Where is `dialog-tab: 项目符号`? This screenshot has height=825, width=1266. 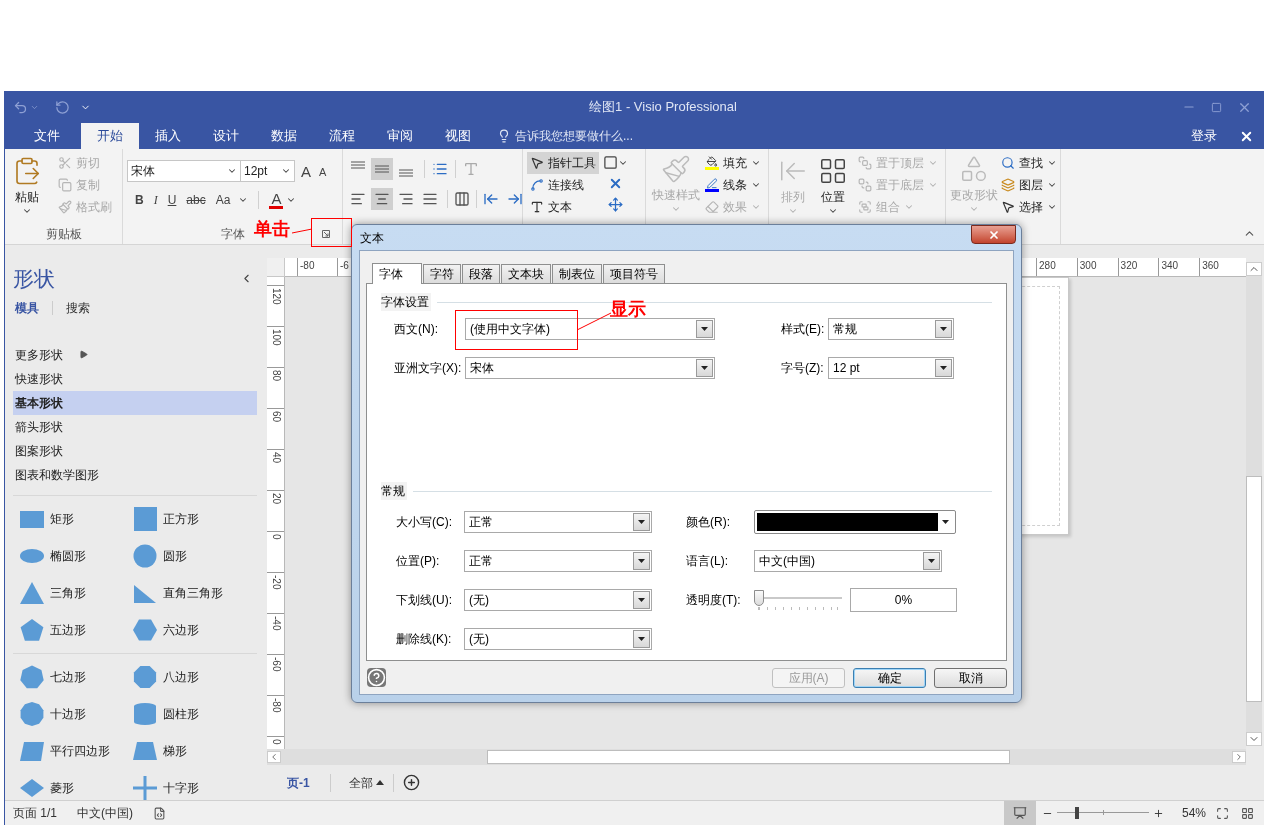
dialog-tab: 项目符号 is located at coordinates (634, 273).